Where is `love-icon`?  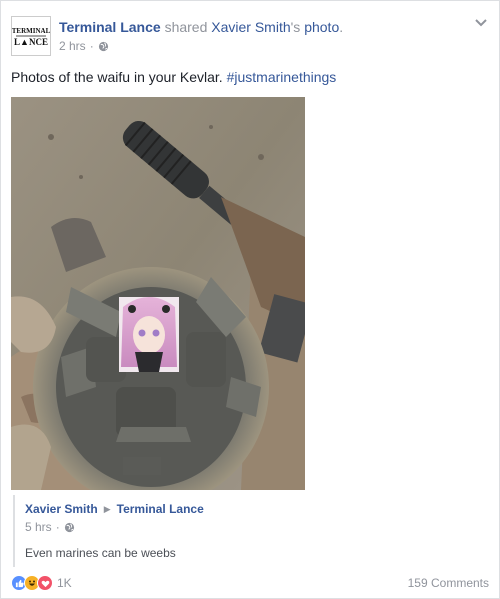 love-icon is located at coordinates (45, 583).